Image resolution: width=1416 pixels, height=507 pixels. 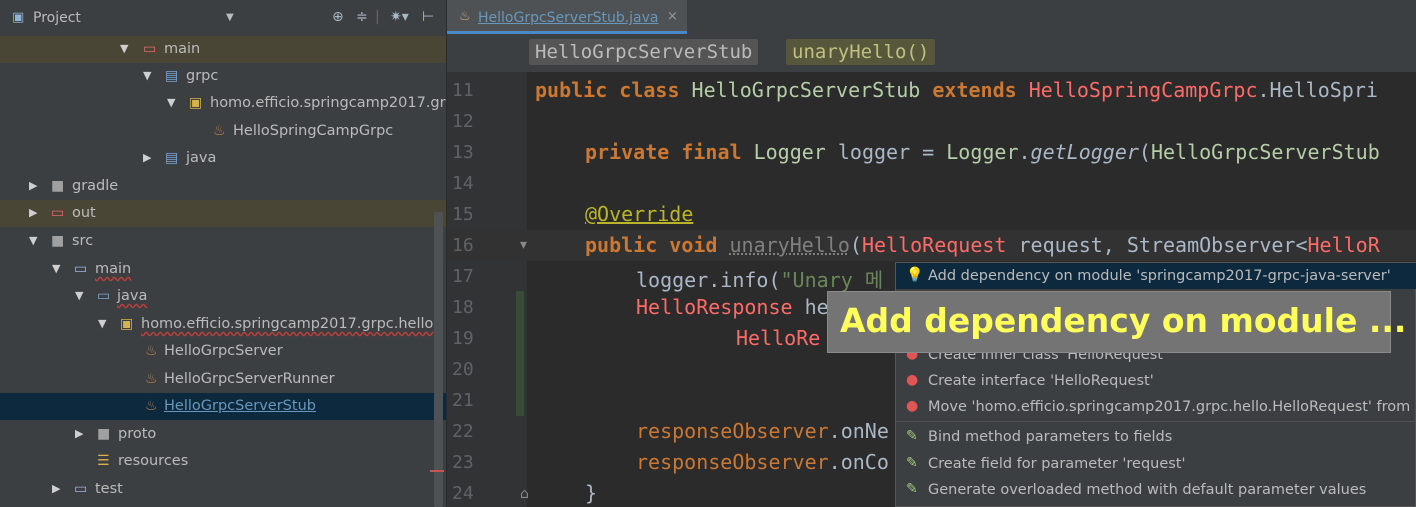 I want to click on code-unresolved: HelloSpringCampGrpc, so click(x=1143, y=90).